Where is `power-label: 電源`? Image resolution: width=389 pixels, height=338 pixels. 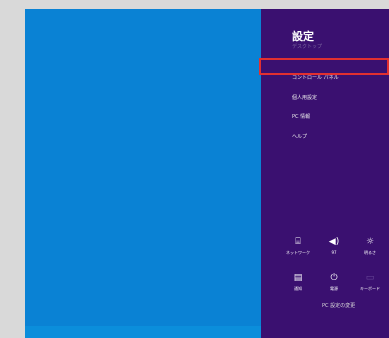
power-label: 電源 is located at coordinates (334, 288).